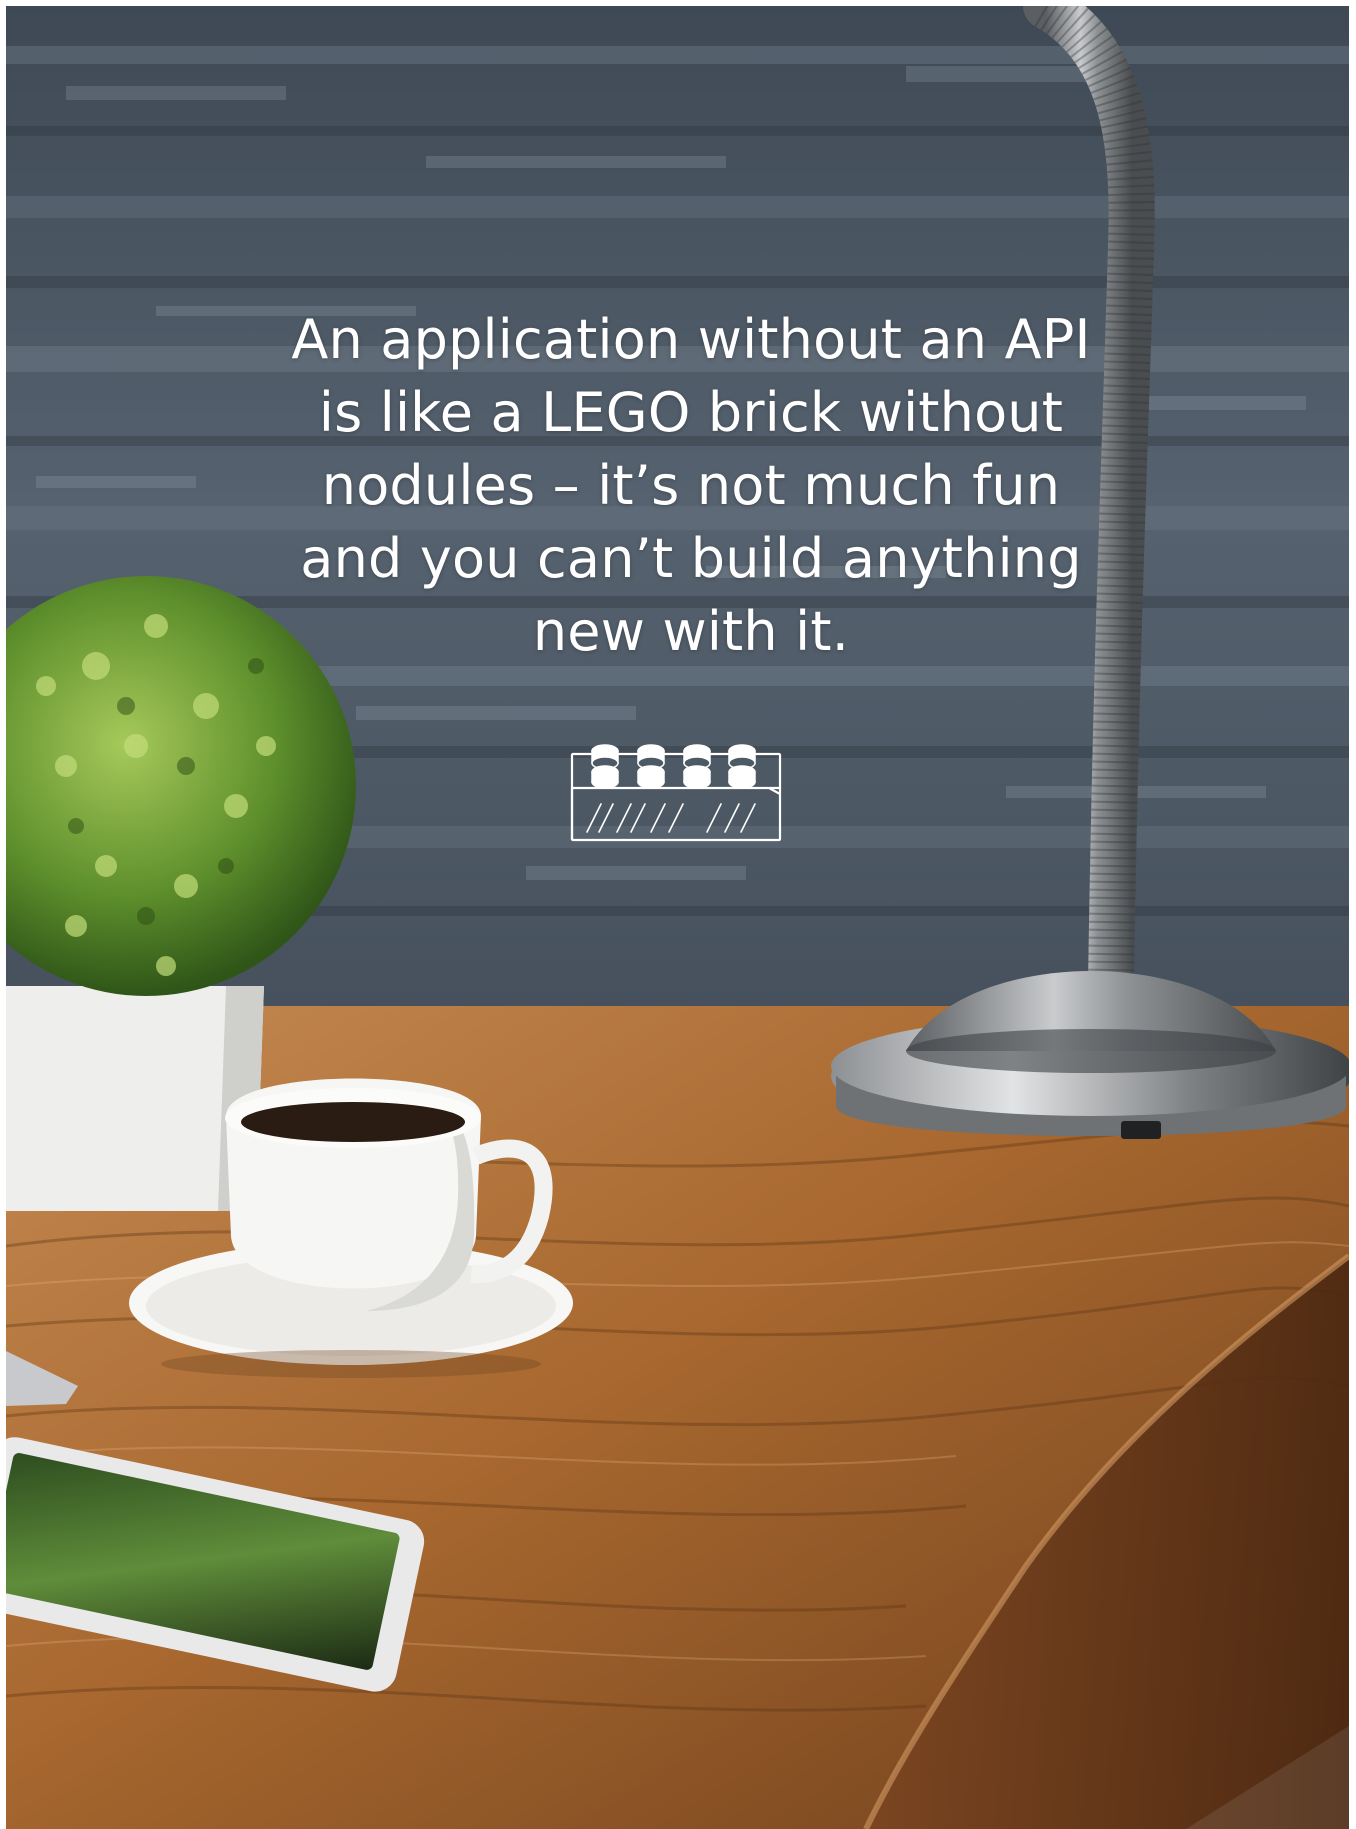 The width and height of the screenshot is (1356, 1829). What do you see at coordinates (676, 793) in the screenshot?
I see `lego-brick-icon` at bounding box center [676, 793].